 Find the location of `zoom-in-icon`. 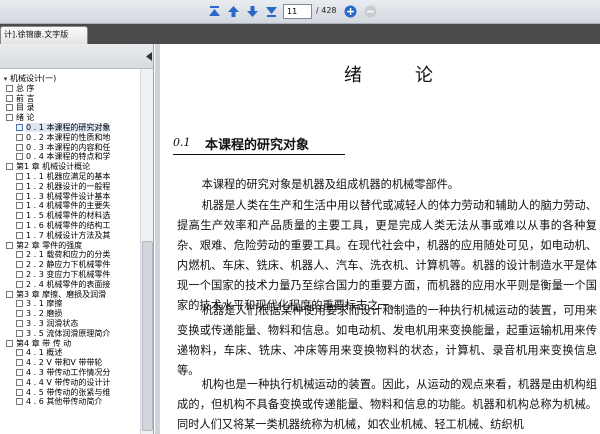

zoom-in-icon is located at coordinates (350, 11).